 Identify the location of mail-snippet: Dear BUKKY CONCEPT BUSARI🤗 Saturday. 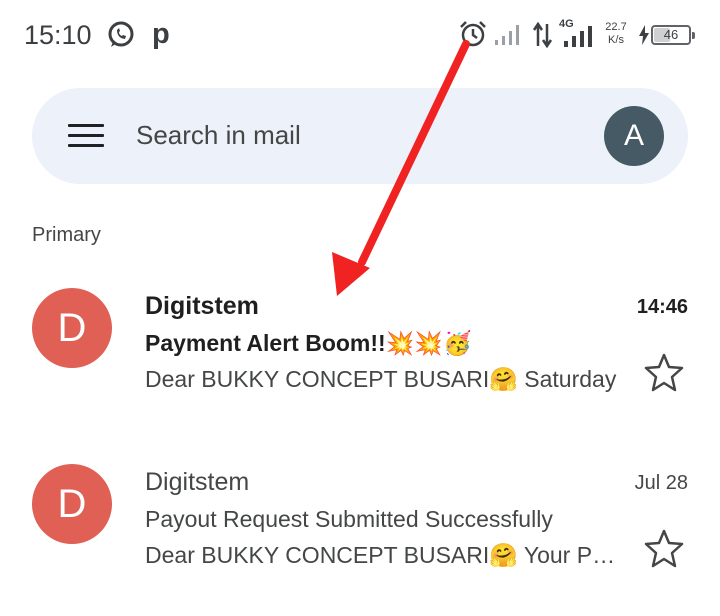
(381, 379).